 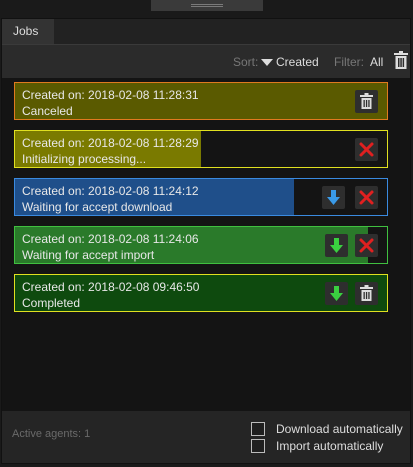 I want to click on job-status: Canceled, so click(x=47, y=111).